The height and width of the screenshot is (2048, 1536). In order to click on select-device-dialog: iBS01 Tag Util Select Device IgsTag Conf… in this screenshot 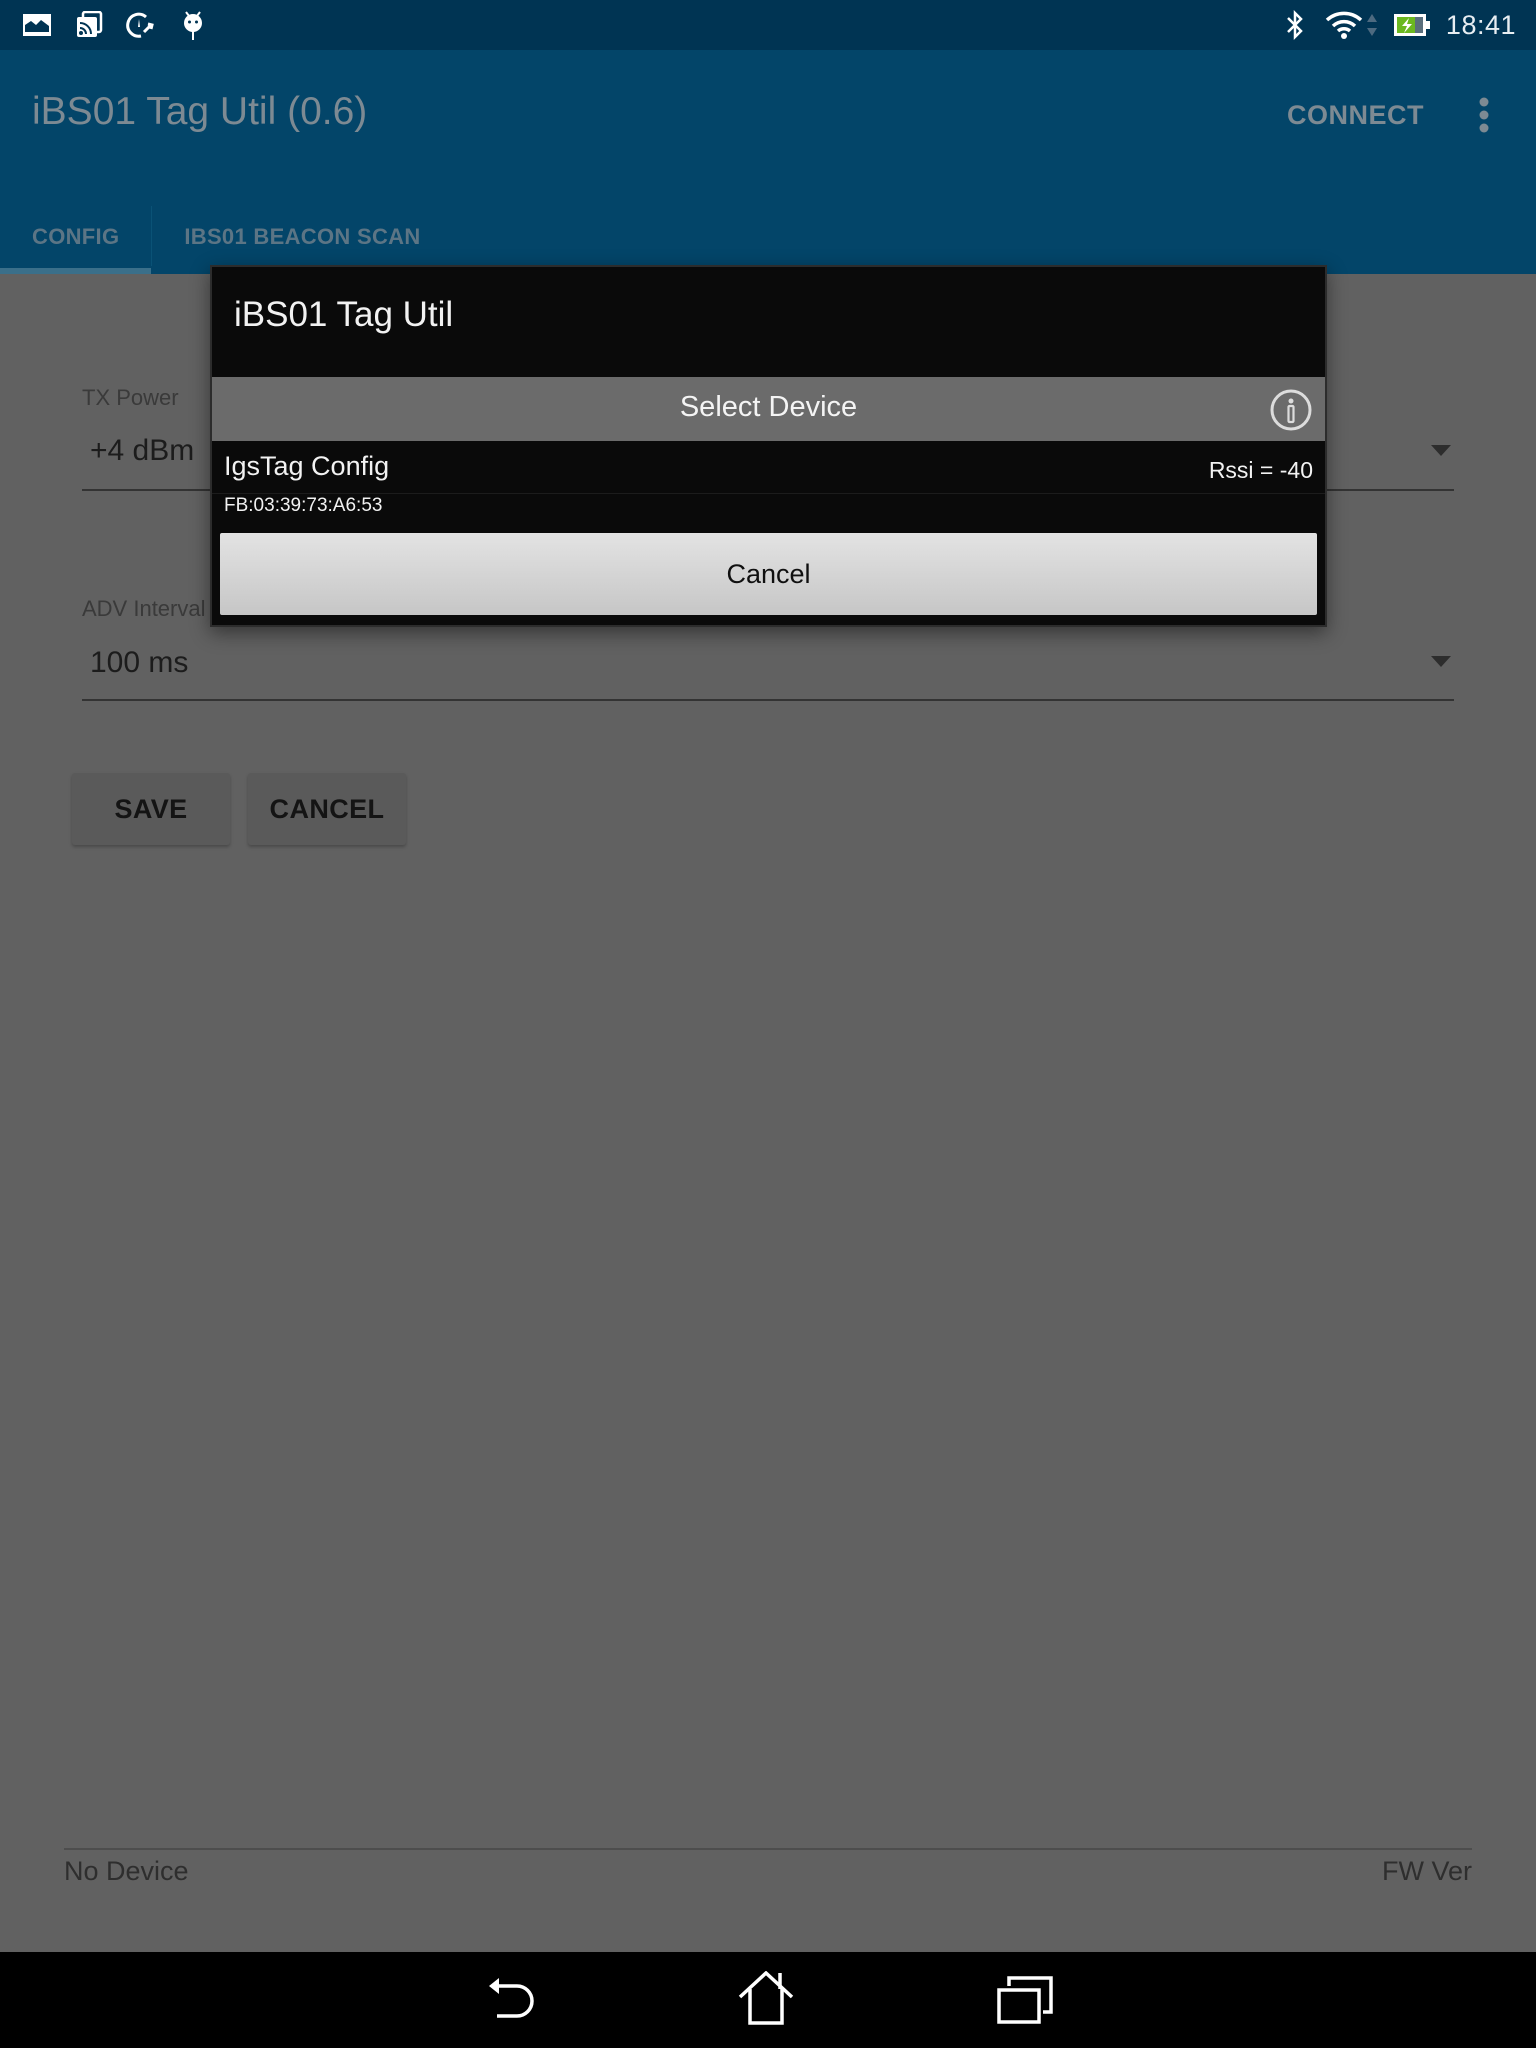, I will do `click(768, 446)`.